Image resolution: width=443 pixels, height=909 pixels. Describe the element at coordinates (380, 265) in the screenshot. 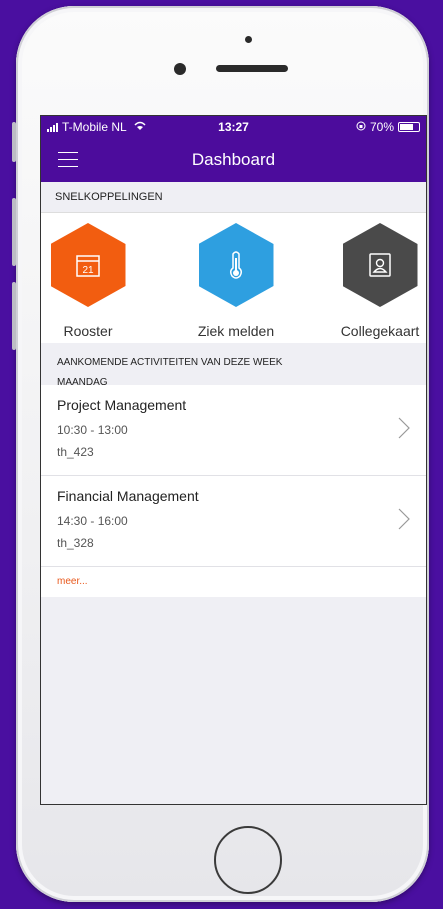

I see `id-card-icon` at that location.